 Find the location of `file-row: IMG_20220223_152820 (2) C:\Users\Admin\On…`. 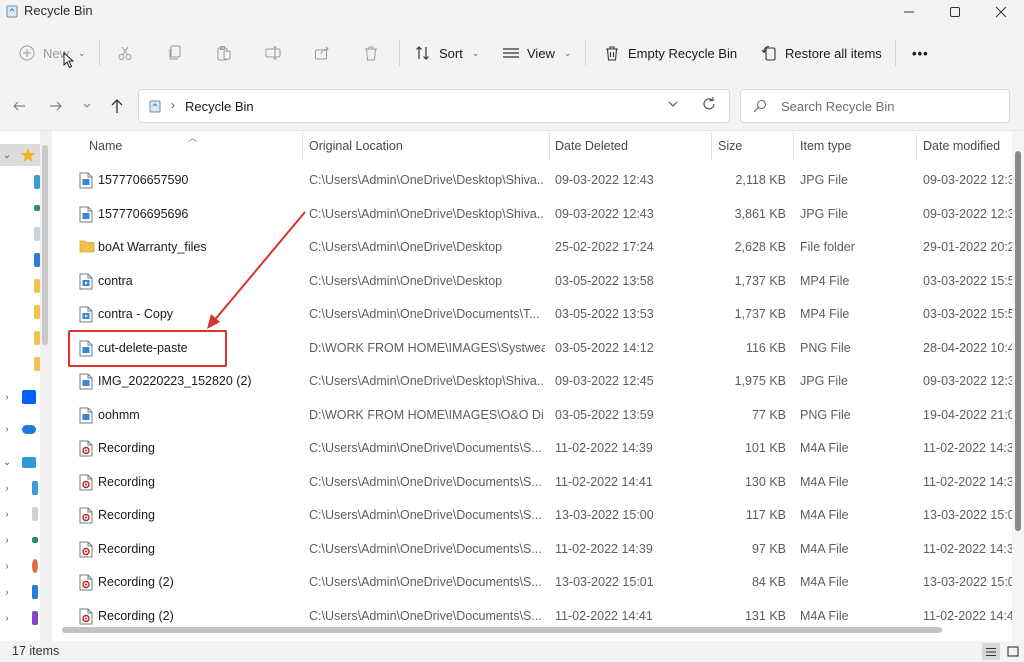

file-row: IMG_20220223_152820 (2) C:\Users\Admin\On… is located at coordinates (537, 382).